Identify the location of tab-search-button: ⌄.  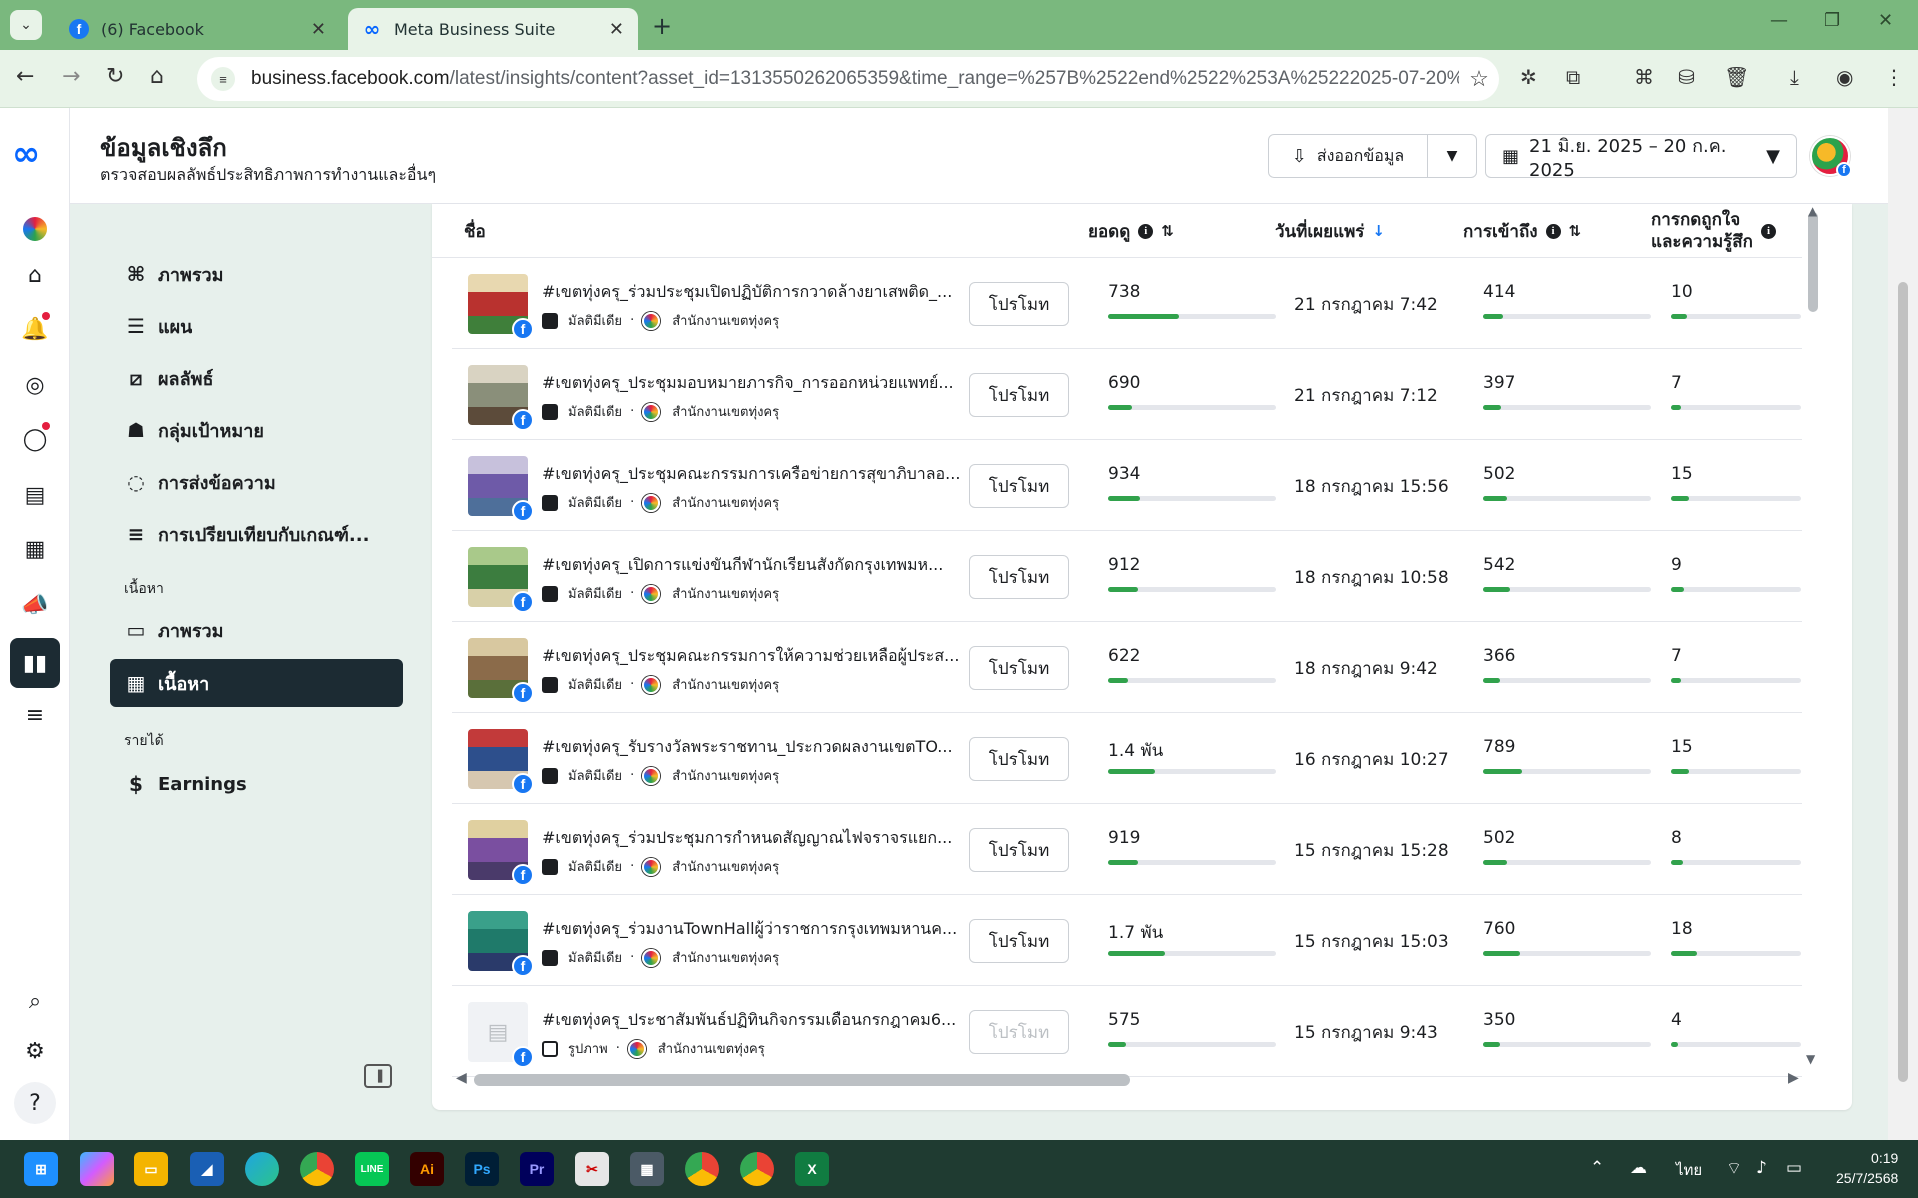
(26, 25).